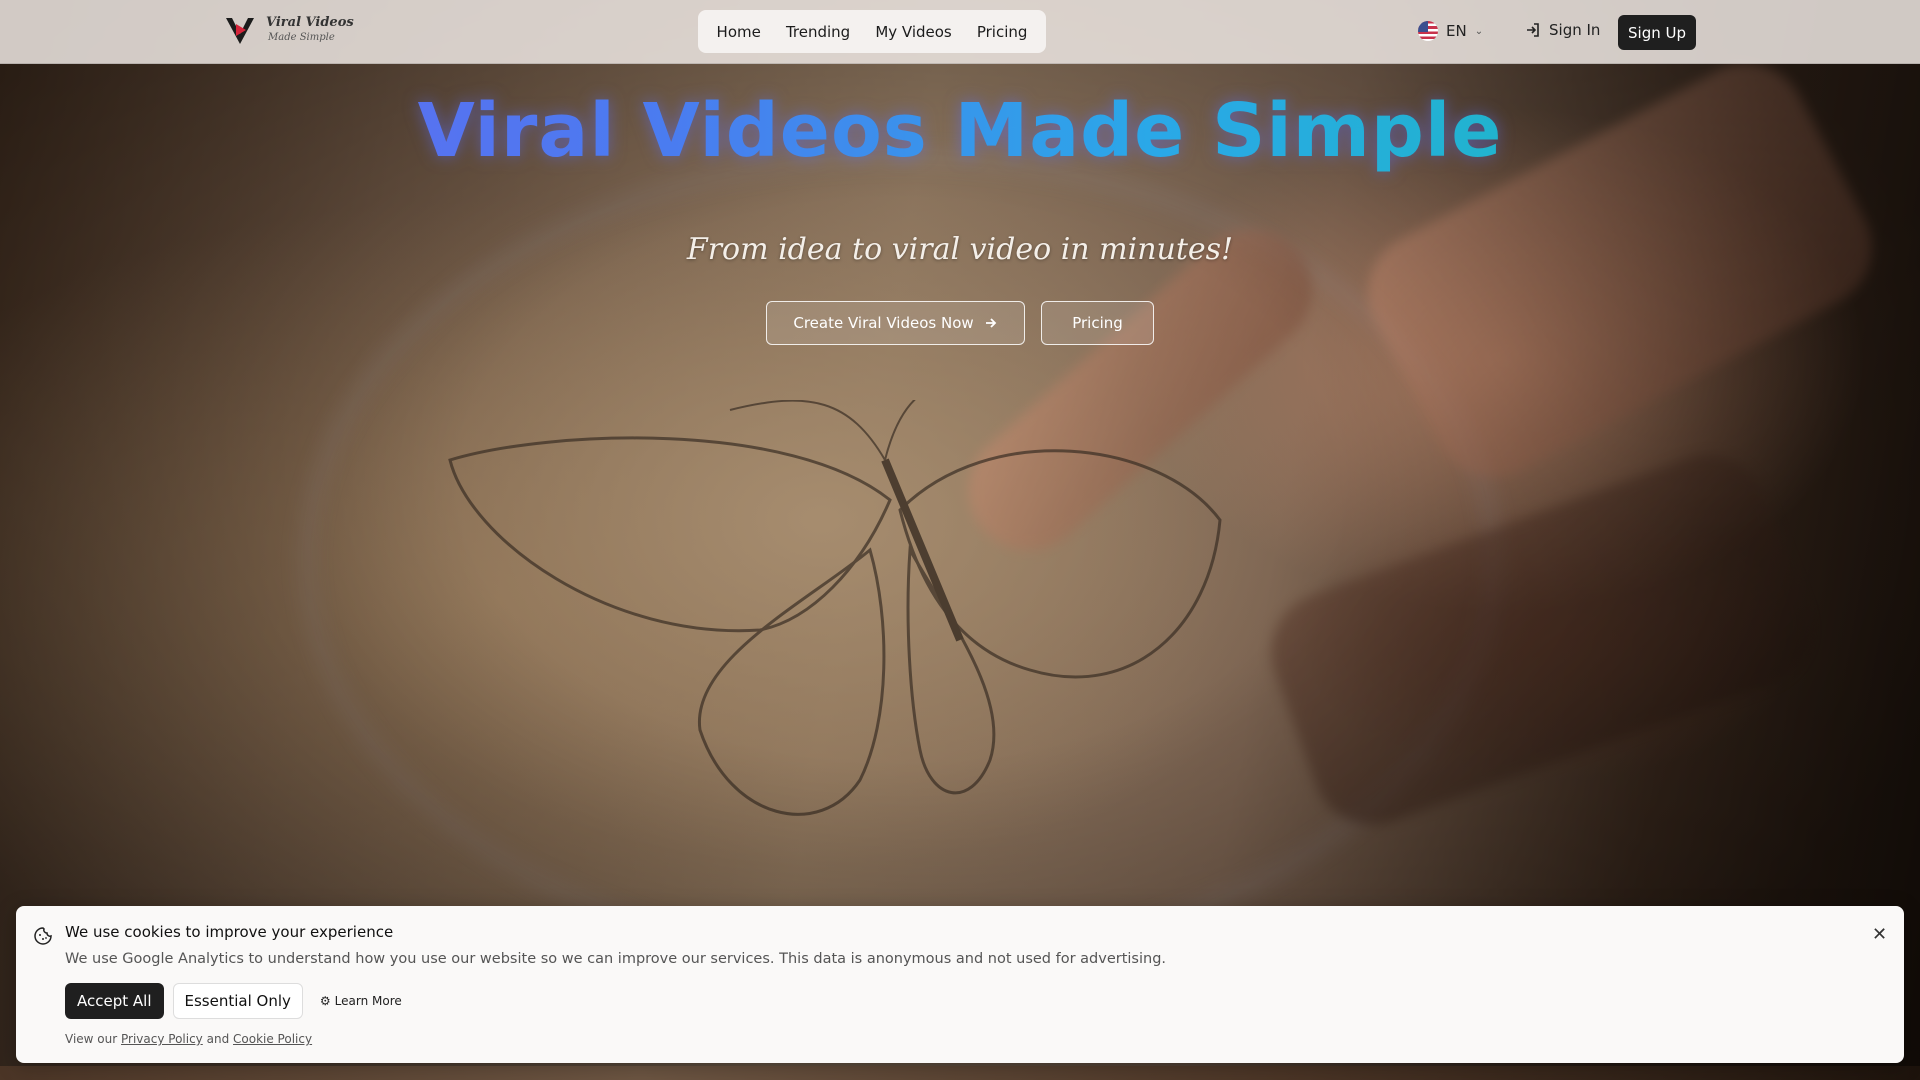  I want to click on close-icon: ✕, so click(1879, 934).